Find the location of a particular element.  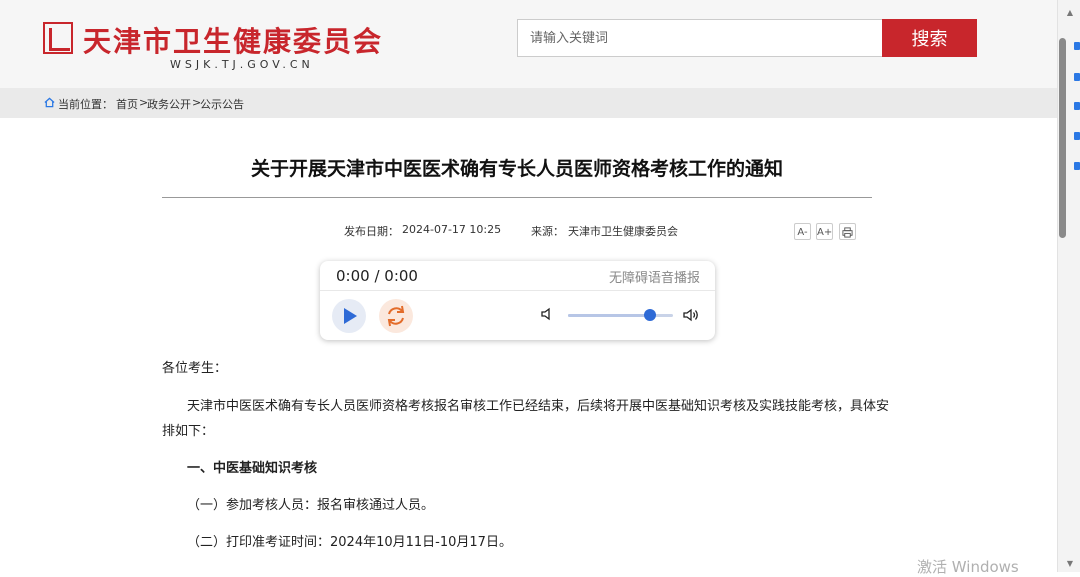

volume-up-icon is located at coordinates (691, 315).